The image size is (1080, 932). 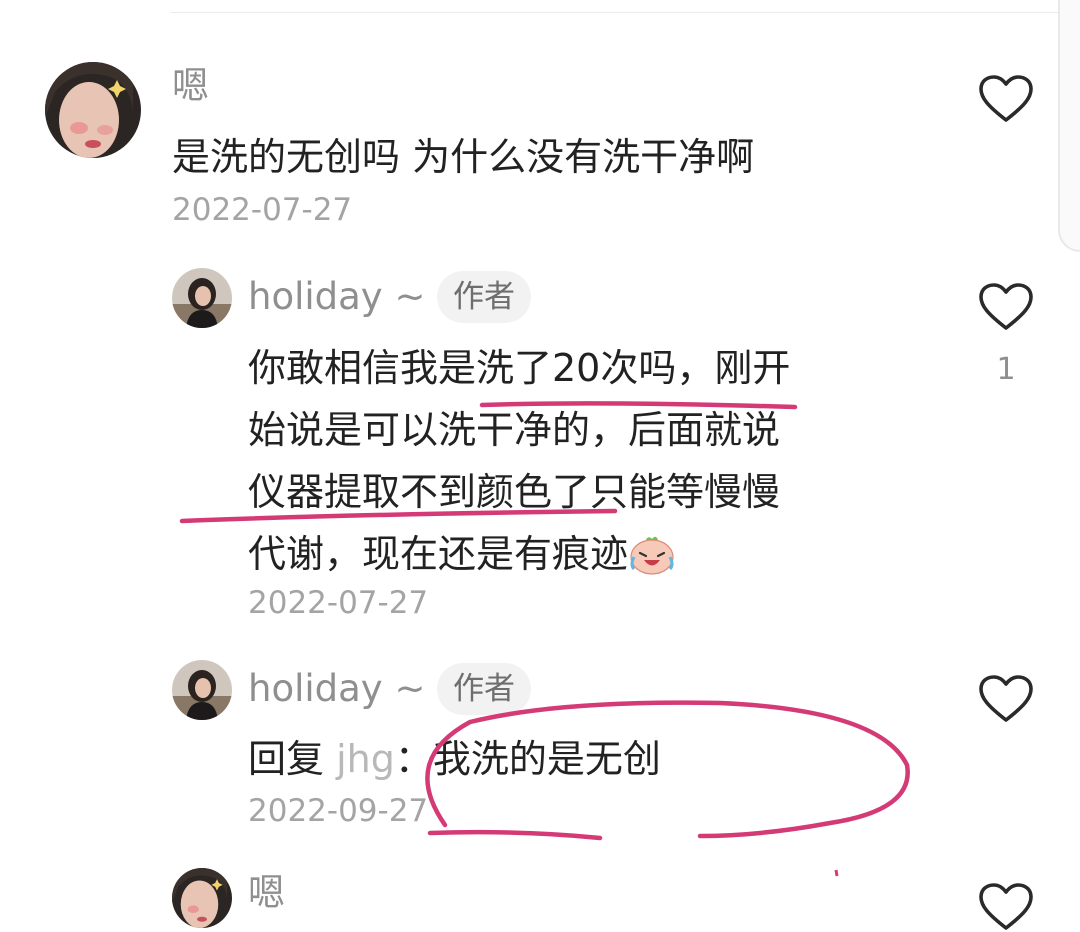 I want to click on comment-text: 是洗的无创吗 为什么没有洗干净啊, so click(x=463, y=157).